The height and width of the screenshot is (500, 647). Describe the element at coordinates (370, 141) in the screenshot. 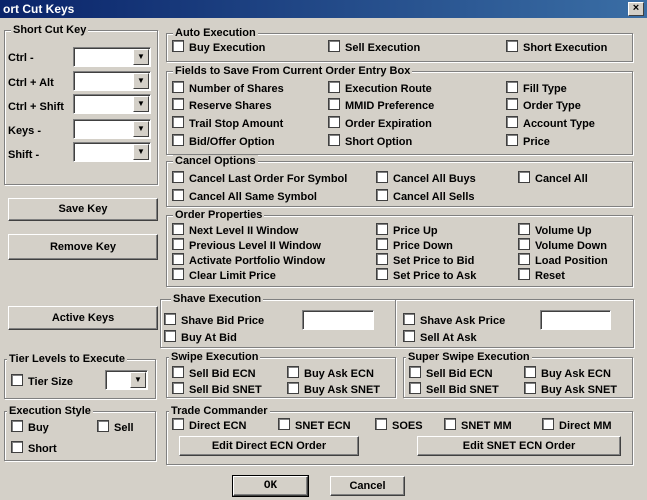

I see `short-option-checkbox: Short Option` at that location.